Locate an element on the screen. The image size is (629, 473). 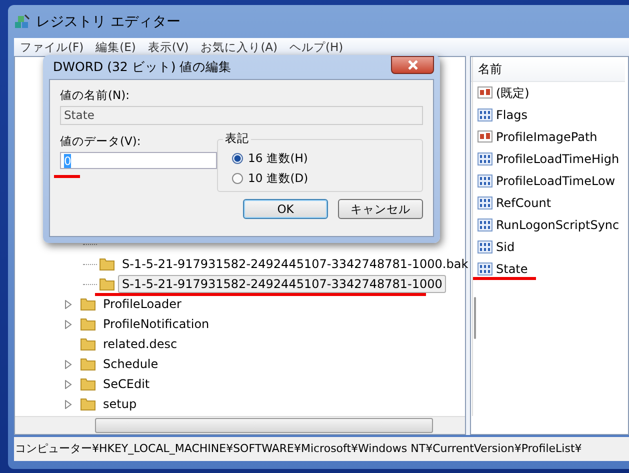
cancel-button: キャンセル is located at coordinates (380, 209).